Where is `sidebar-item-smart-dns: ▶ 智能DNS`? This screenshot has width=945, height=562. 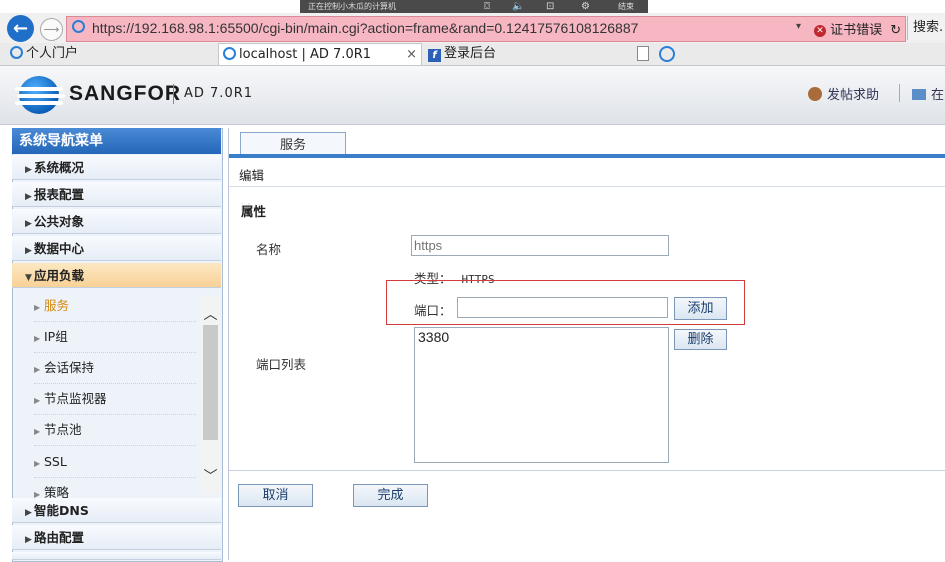
sidebar-item-smart-dns: ▶ 智能DNS is located at coordinates (116, 510).